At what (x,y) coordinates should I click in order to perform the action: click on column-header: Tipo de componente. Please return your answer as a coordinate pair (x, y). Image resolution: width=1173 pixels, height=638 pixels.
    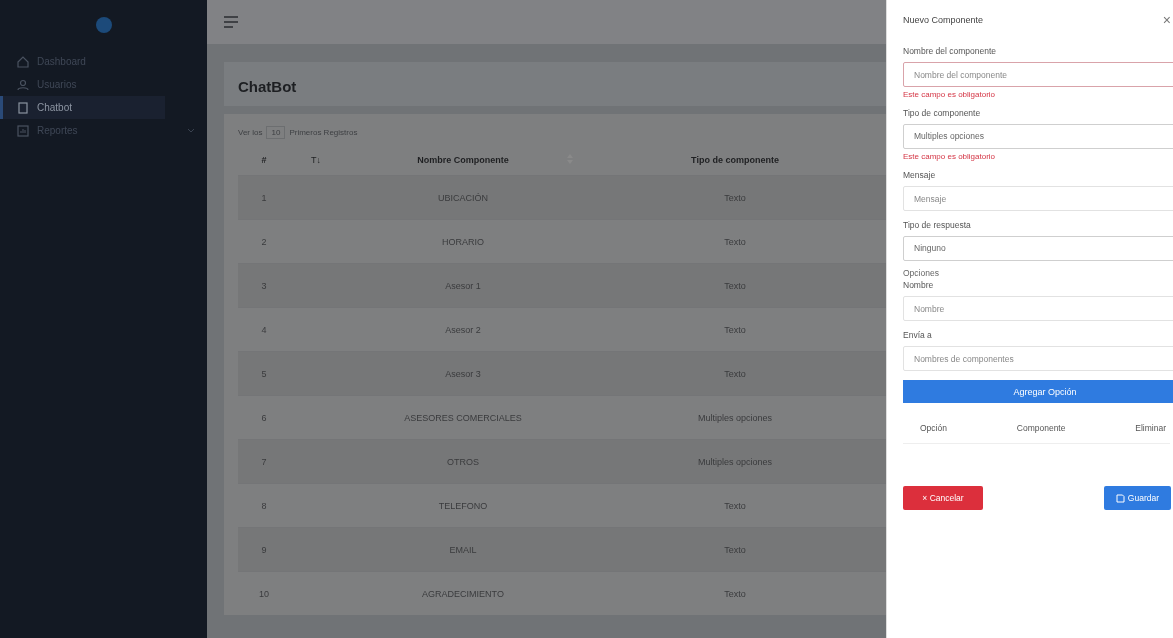
    Looking at the image, I should click on (735, 160).